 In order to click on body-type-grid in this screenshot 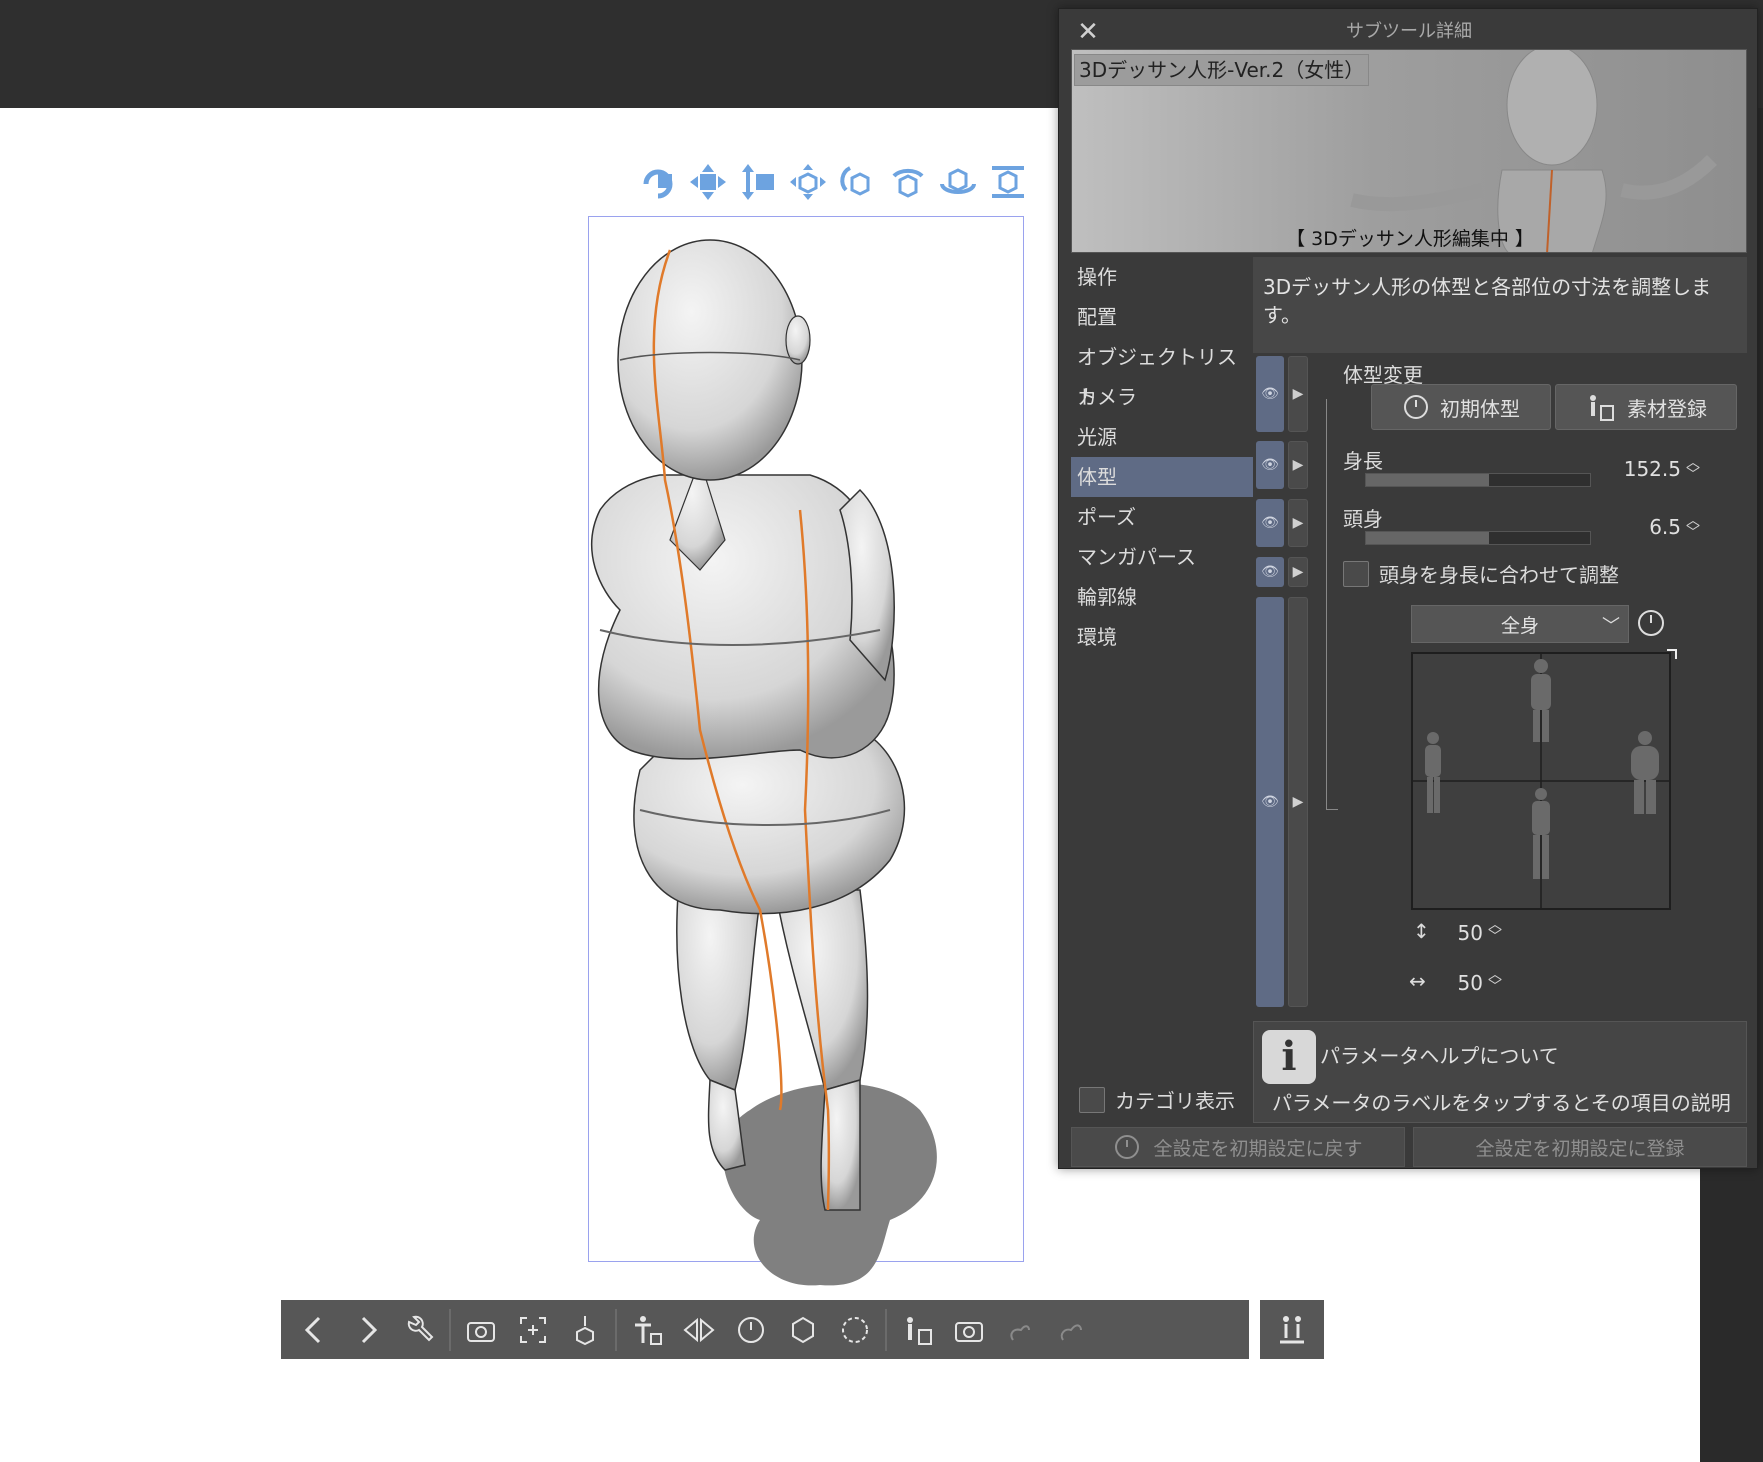, I will do `click(1541, 781)`.